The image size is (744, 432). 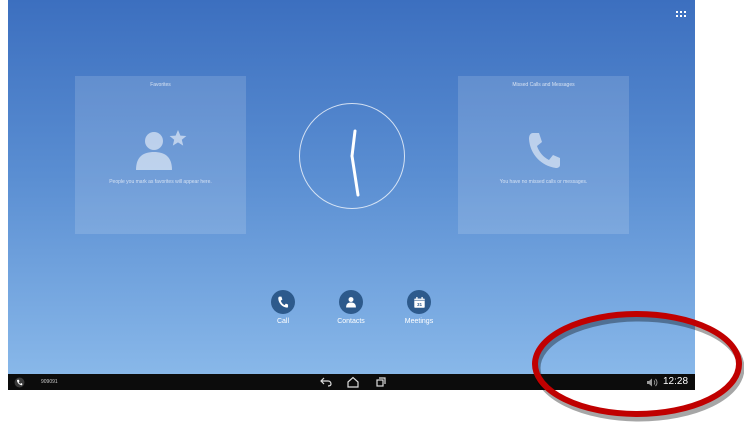 What do you see at coordinates (160, 150) in the screenshot?
I see `person-star-icon` at bounding box center [160, 150].